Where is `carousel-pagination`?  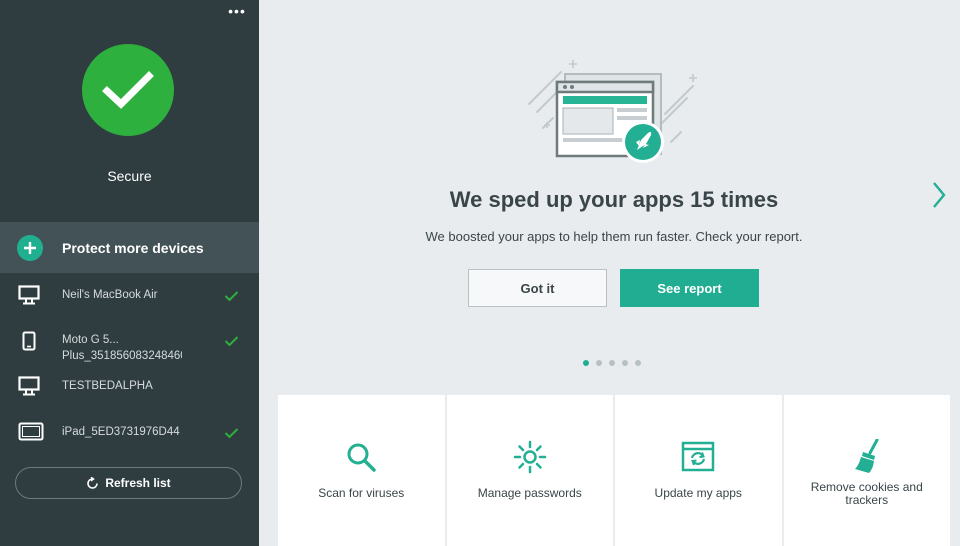 carousel-pagination is located at coordinates (612, 364).